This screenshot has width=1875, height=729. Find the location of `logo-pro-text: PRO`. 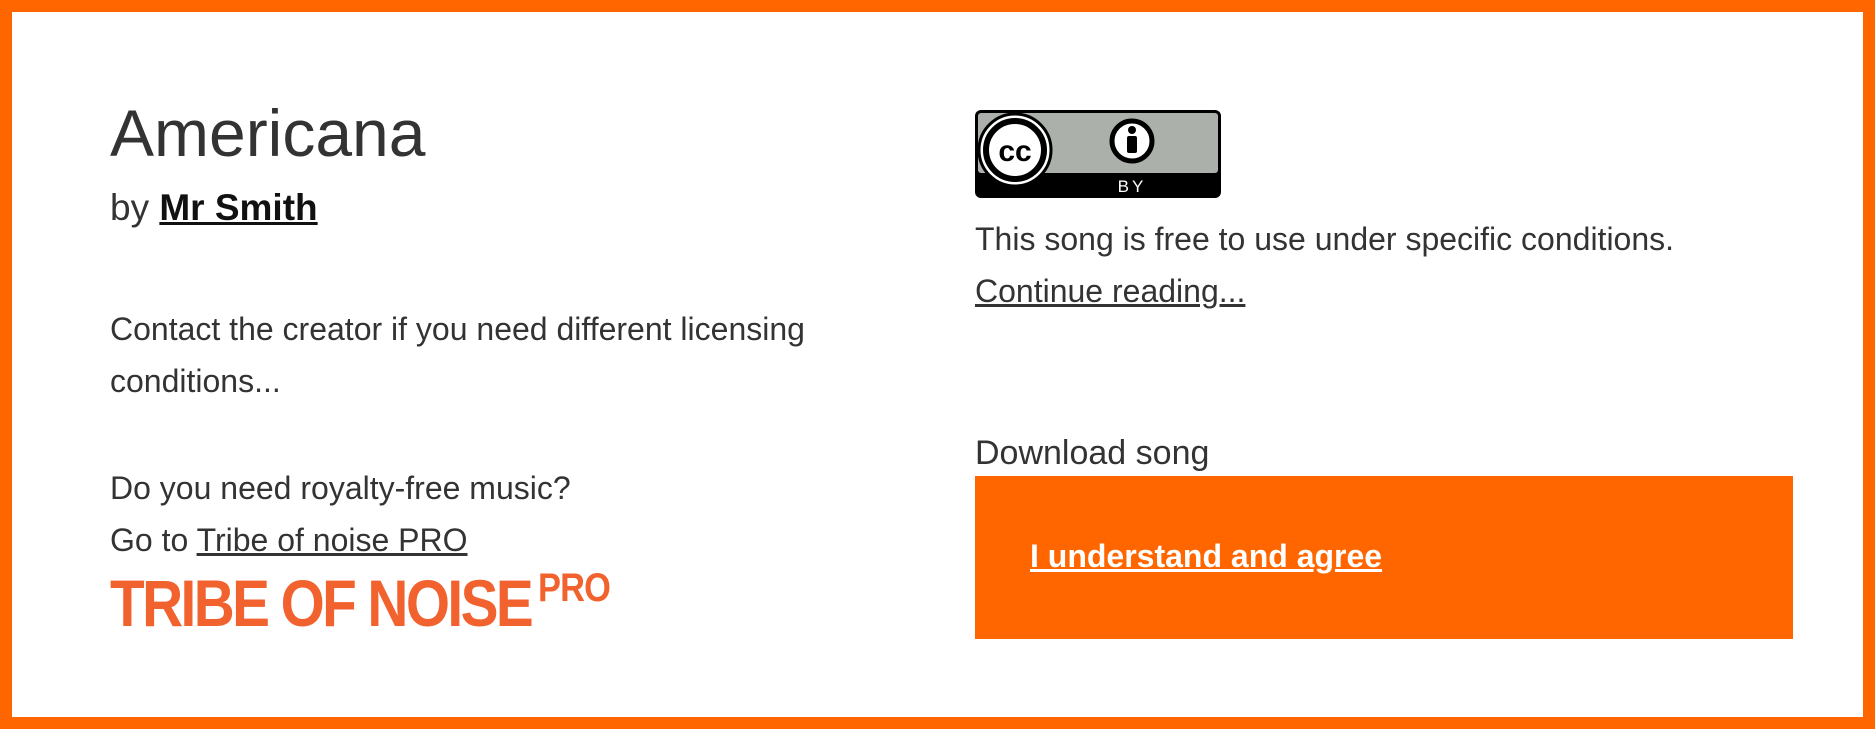

logo-pro-text: PRO is located at coordinates (574, 588).